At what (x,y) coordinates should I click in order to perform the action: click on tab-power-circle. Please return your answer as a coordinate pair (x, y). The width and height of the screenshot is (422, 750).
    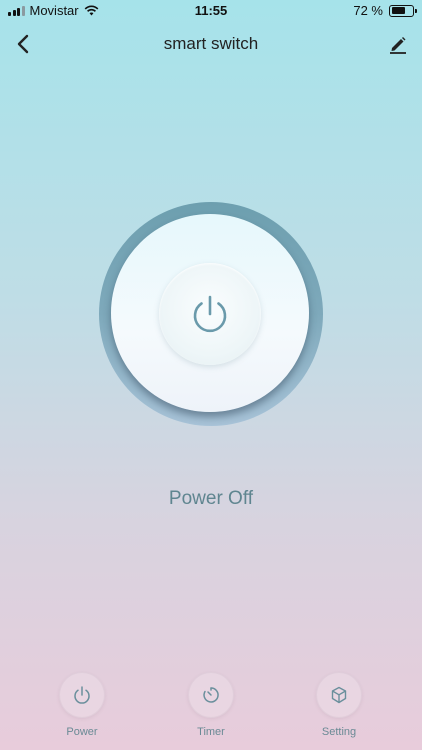
    Looking at the image, I should click on (82, 695).